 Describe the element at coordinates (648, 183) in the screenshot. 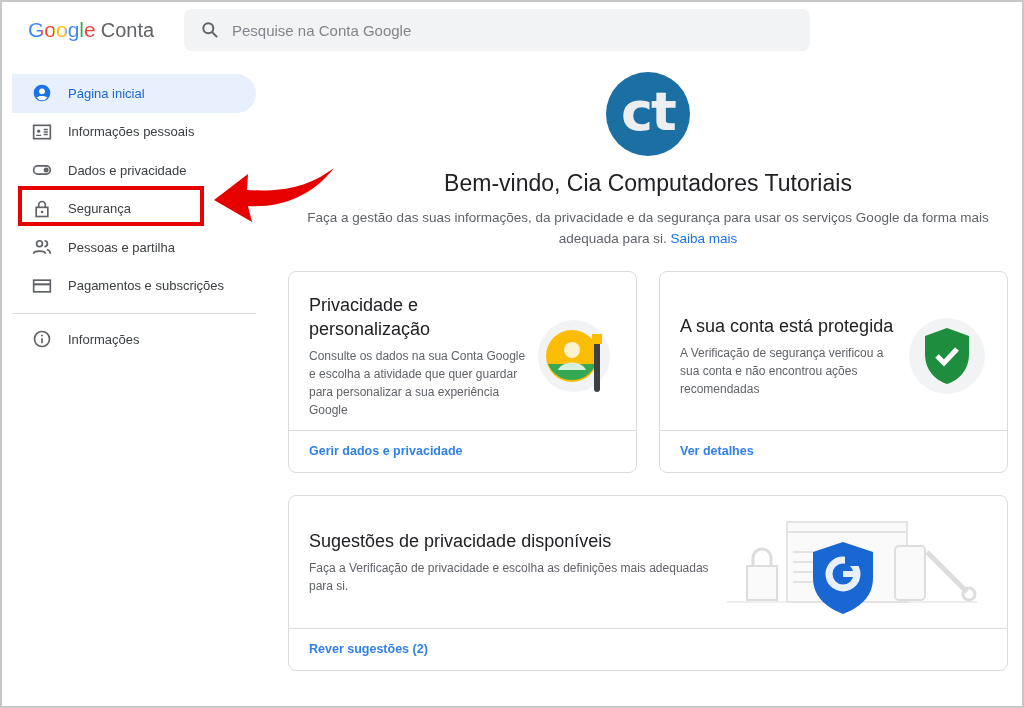

I see `welcome-title: Bem-vindo, Cia Computadores Tutoriais` at that location.